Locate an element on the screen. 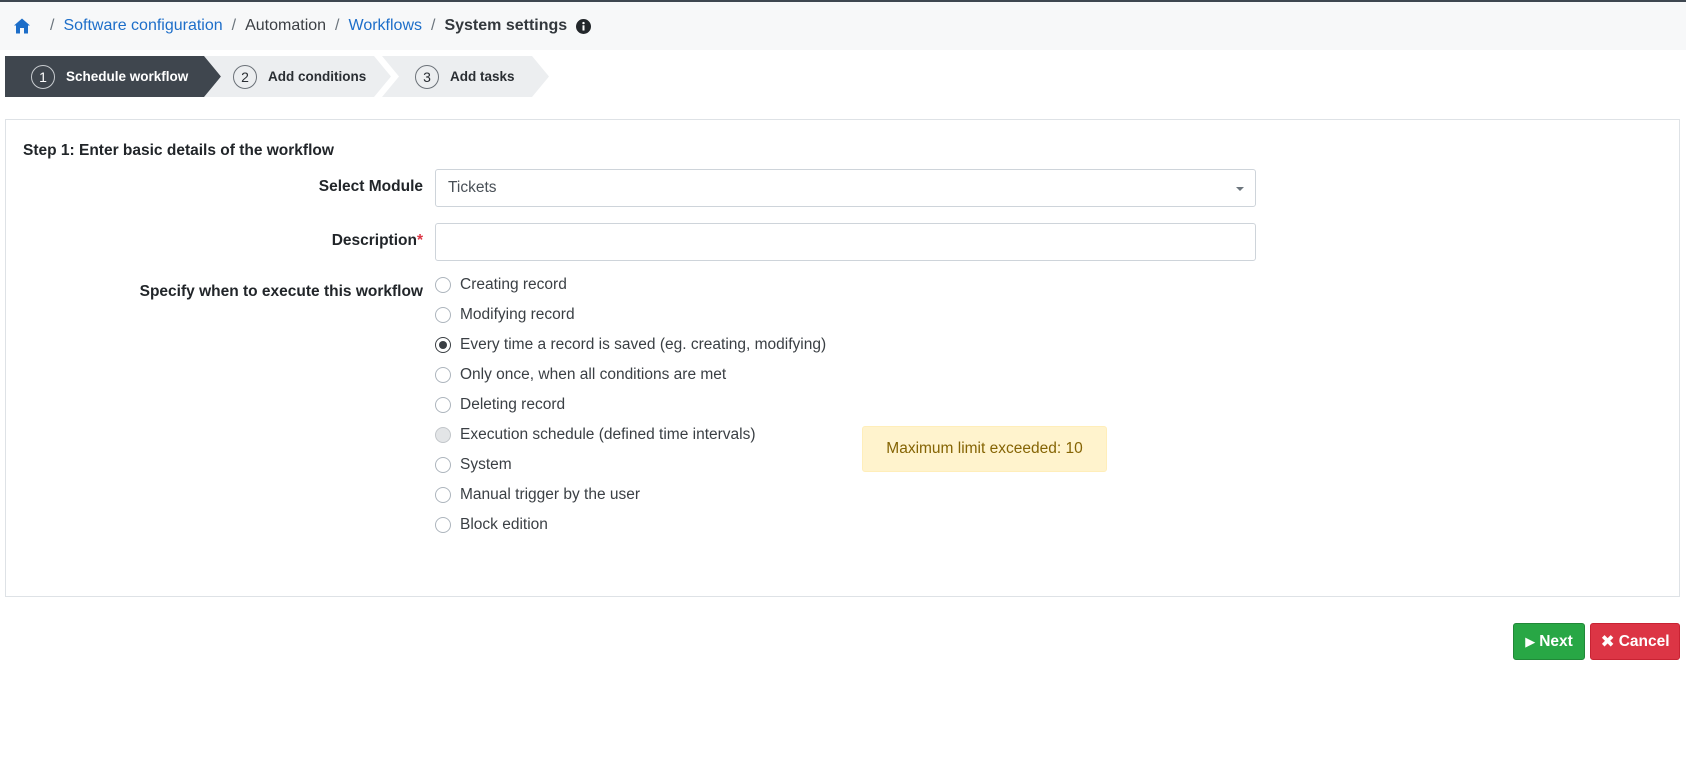 This screenshot has width=1686, height=759. radio-label: System is located at coordinates (486, 464).